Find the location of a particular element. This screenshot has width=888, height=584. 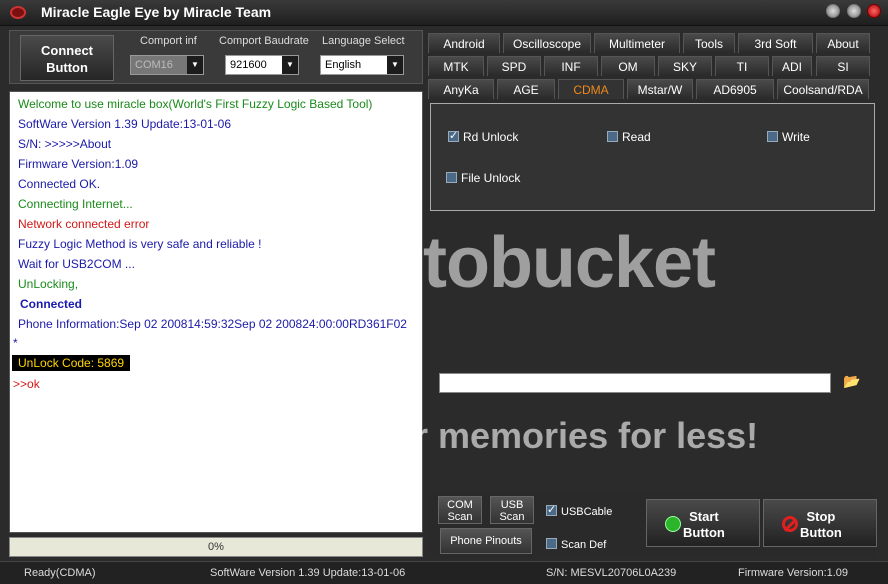

cdma-panel: Rd Unlock Read Write File Unlock is located at coordinates (652, 157).